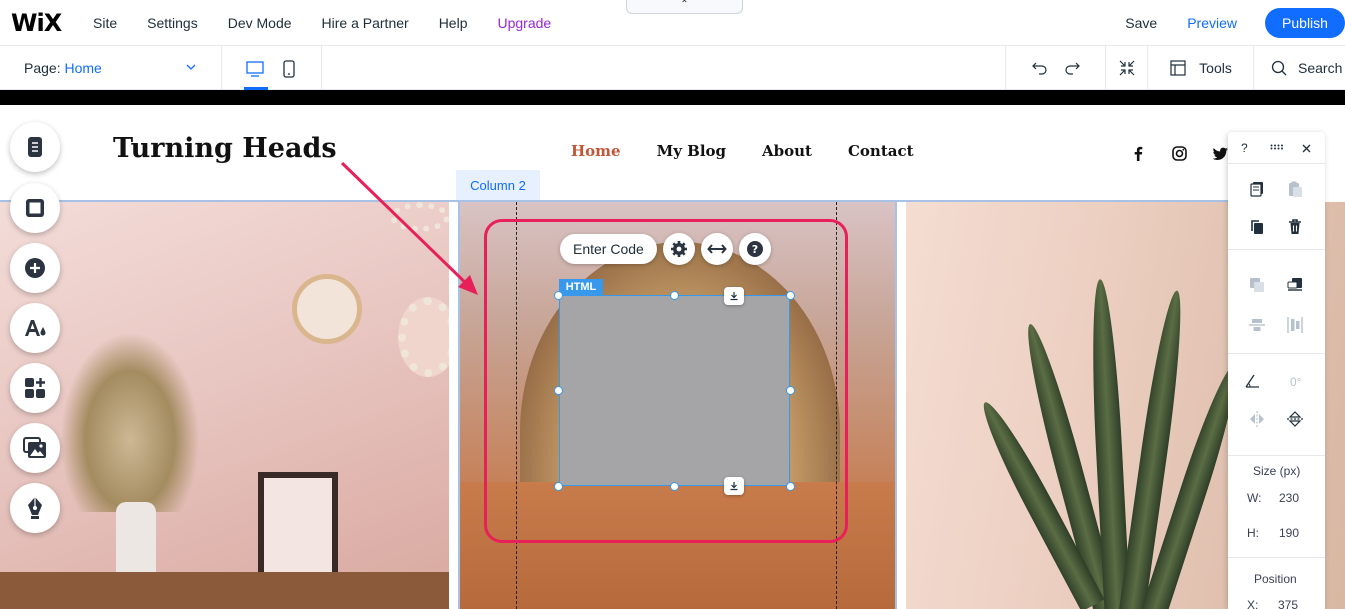 The width and height of the screenshot is (1345, 609). I want to click on arrange-back-icon, so click(1257, 285).